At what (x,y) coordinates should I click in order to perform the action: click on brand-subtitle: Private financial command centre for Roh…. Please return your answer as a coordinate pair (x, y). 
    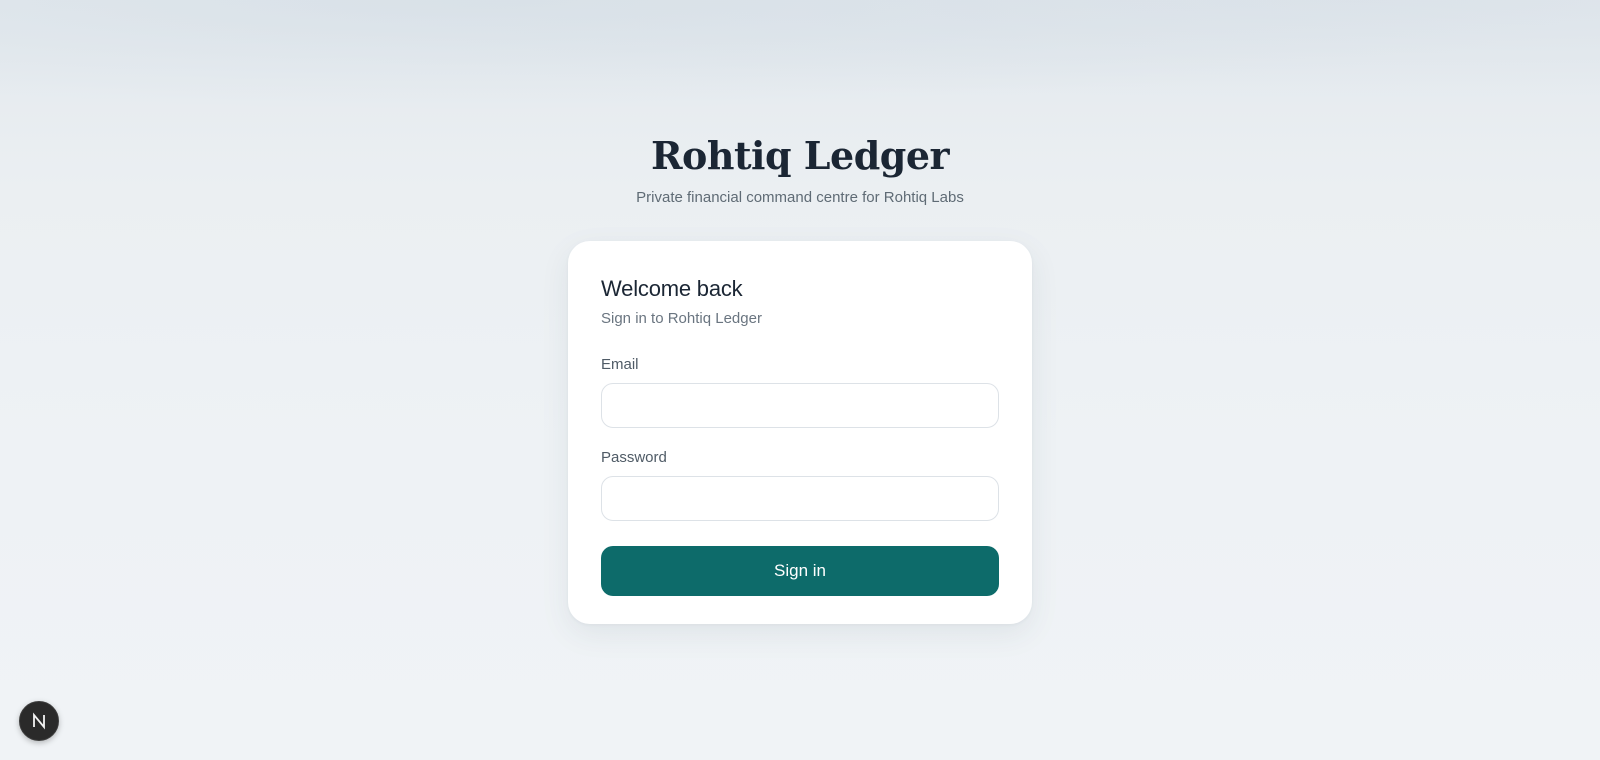
    Looking at the image, I should click on (800, 197).